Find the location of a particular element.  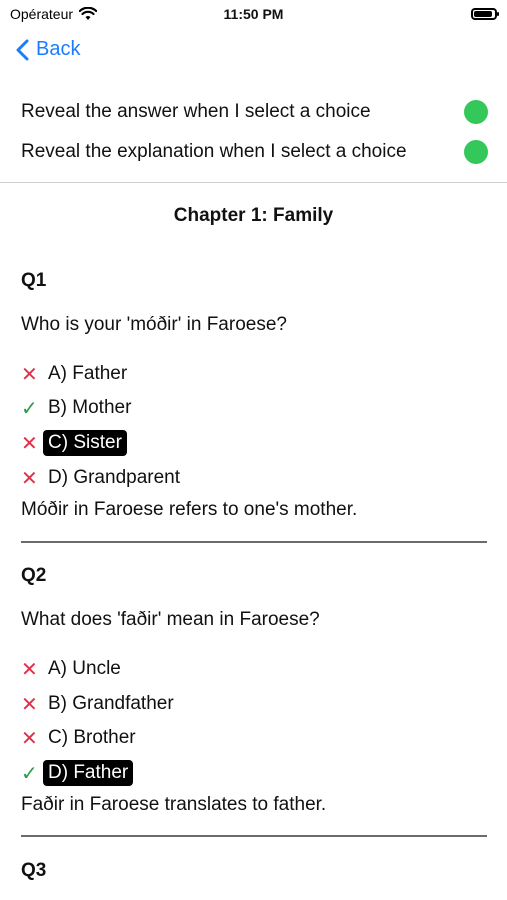

choice-item: ✓ D) Father is located at coordinates (77, 773).